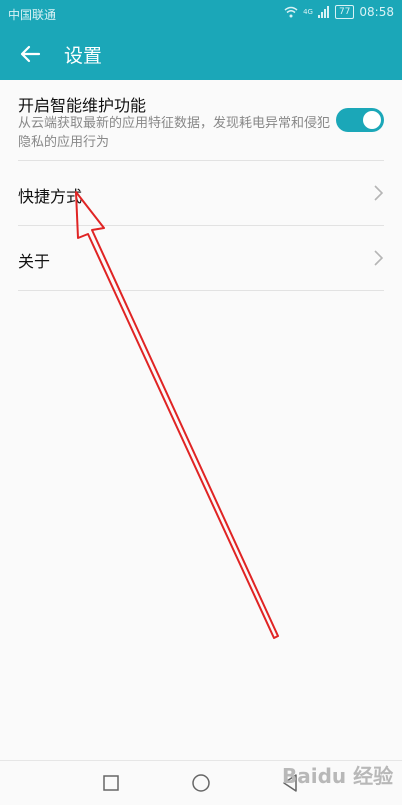  Describe the element at coordinates (50, 196) in the screenshot. I see `item-label: 快捷方式` at that location.